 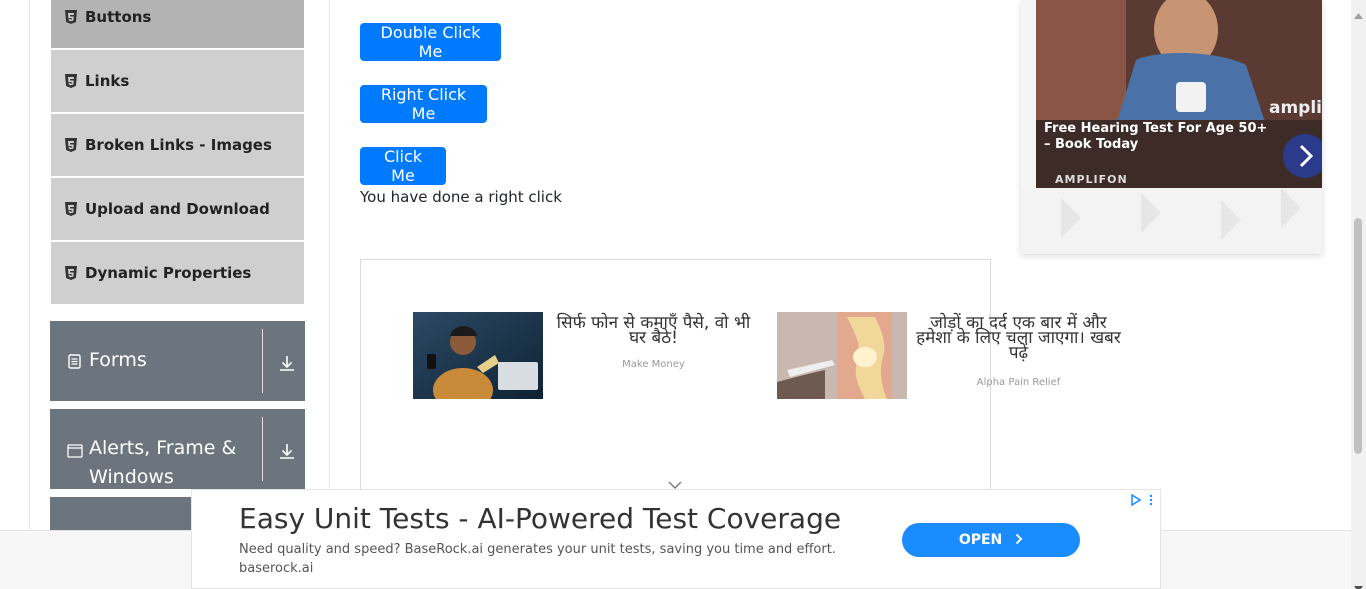 I want to click on sidebar-item-label: Upload and Download, so click(x=177, y=209).